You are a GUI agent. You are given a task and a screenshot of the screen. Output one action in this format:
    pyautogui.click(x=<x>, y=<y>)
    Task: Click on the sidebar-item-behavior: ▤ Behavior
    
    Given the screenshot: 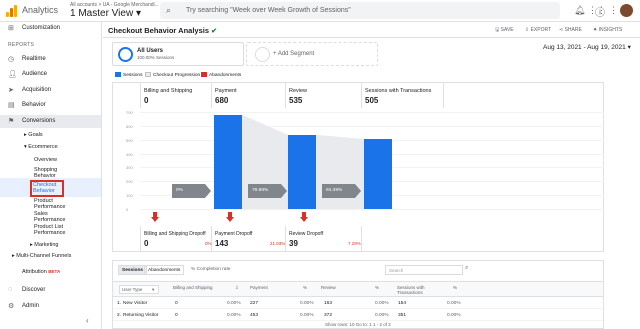 What is the action you would take?
    pyautogui.click(x=50, y=105)
    